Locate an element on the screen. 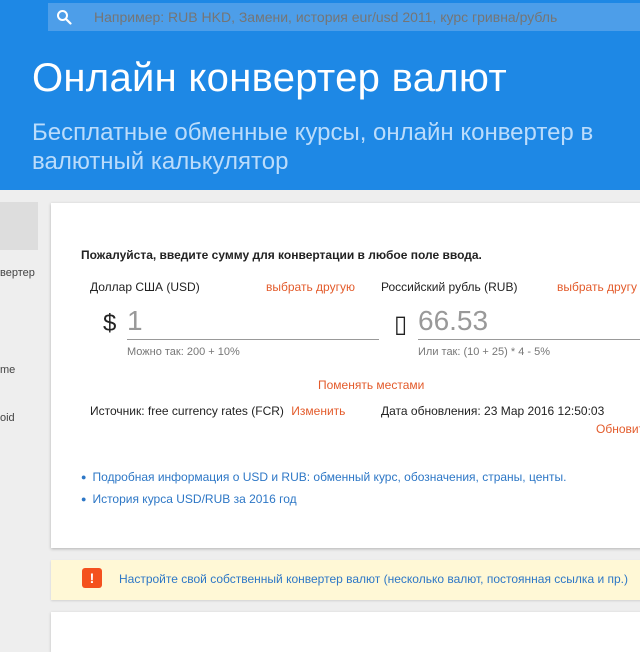  bottom-card is located at coordinates (345, 632).